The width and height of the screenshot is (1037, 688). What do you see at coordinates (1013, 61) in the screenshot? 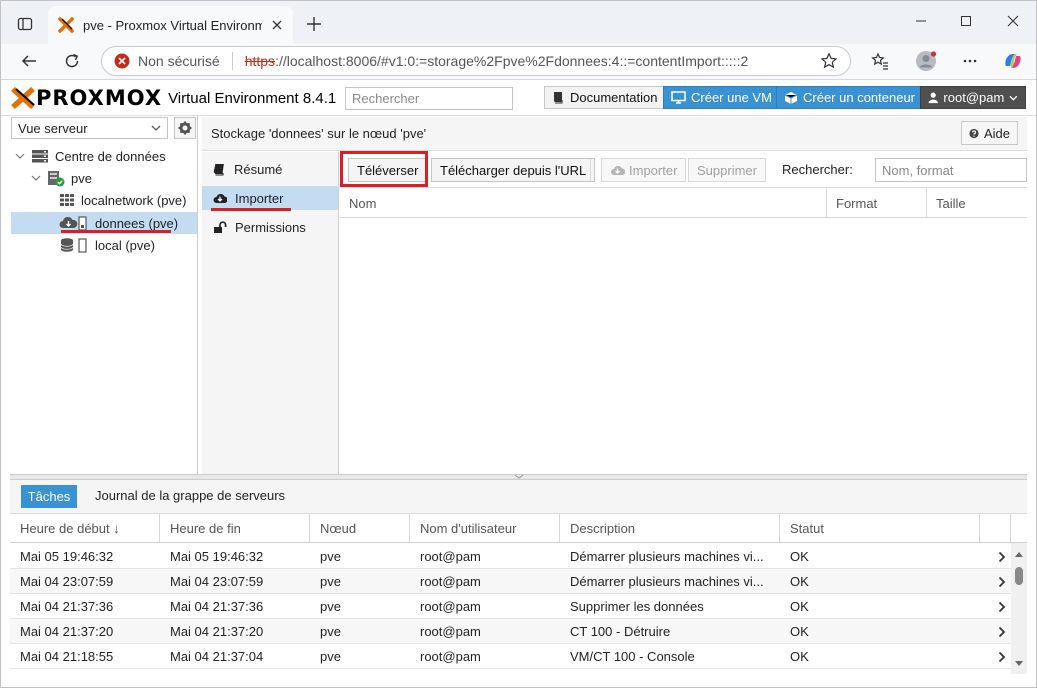
I see `copilot-icon` at bounding box center [1013, 61].